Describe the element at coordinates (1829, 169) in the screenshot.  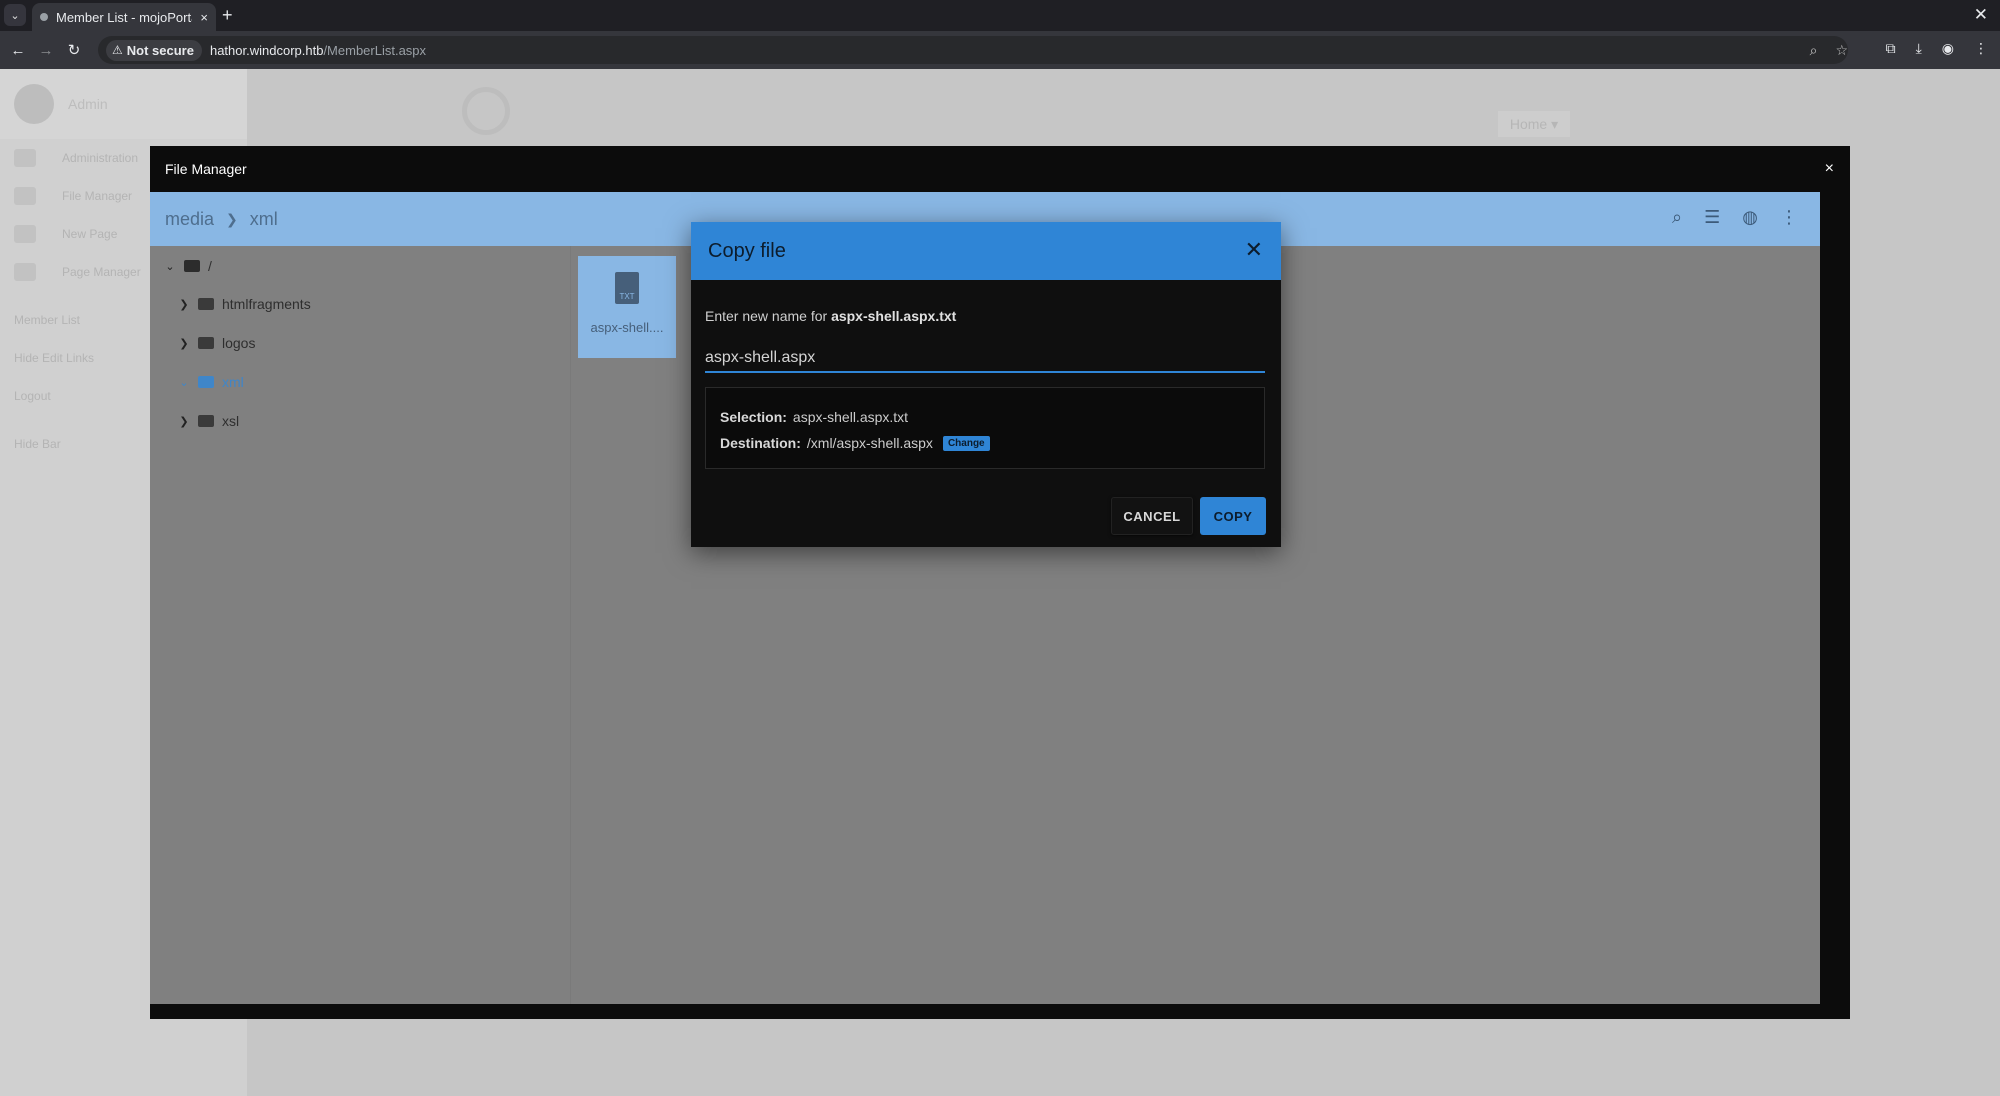
I see `file-manager-close-icon: ×` at that location.